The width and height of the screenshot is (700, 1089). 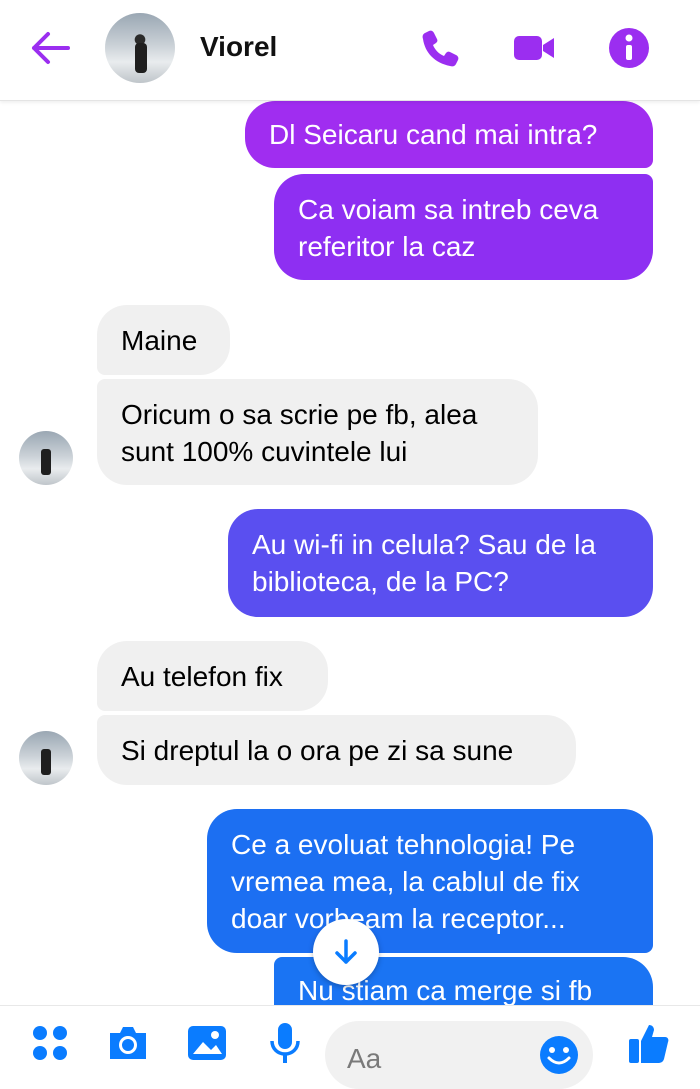 I want to click on gallery-icon, so click(x=207, y=1043).